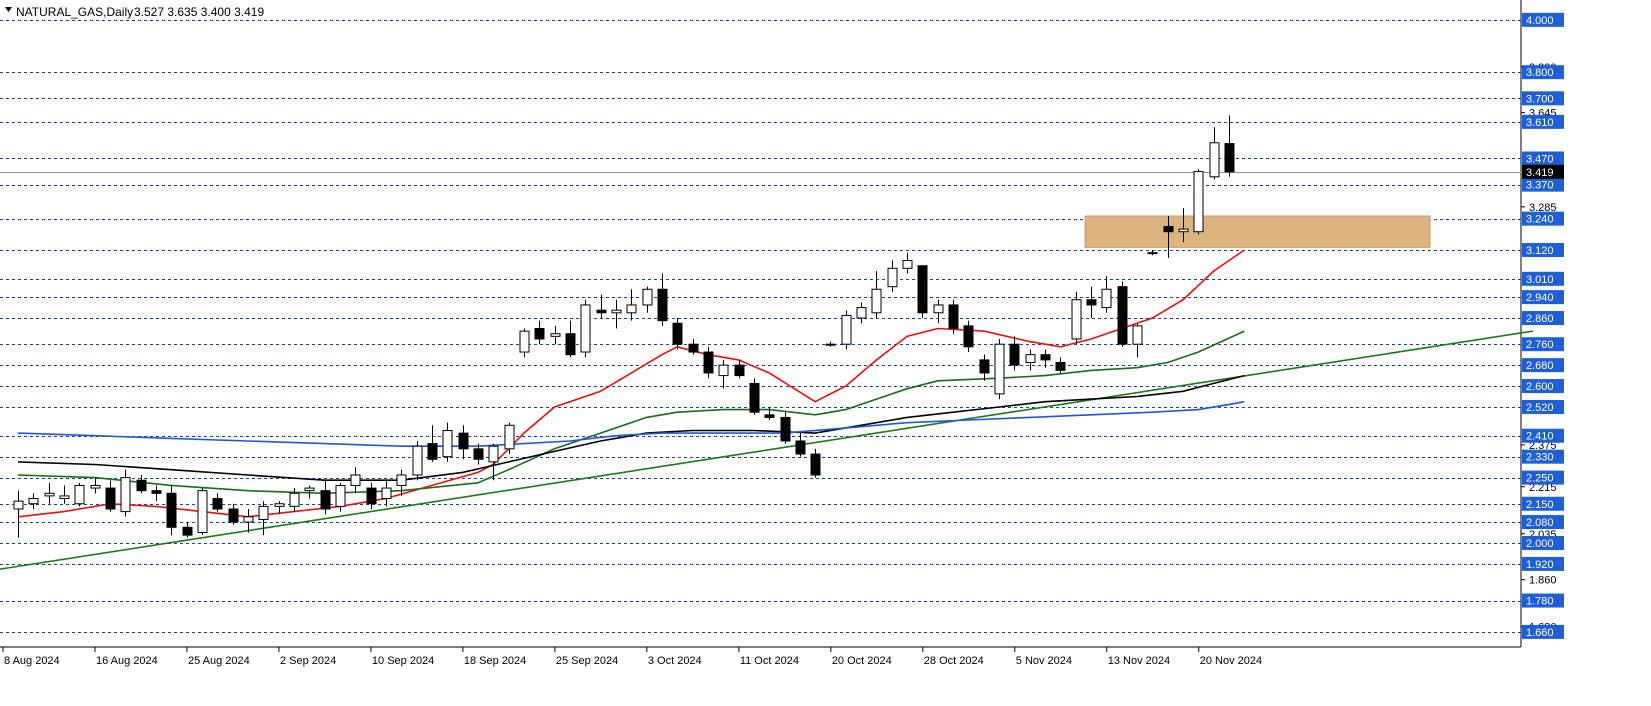 Image resolution: width=1651 pixels, height=706 pixels. I want to click on level-label-text: 3.470, so click(1540, 159).